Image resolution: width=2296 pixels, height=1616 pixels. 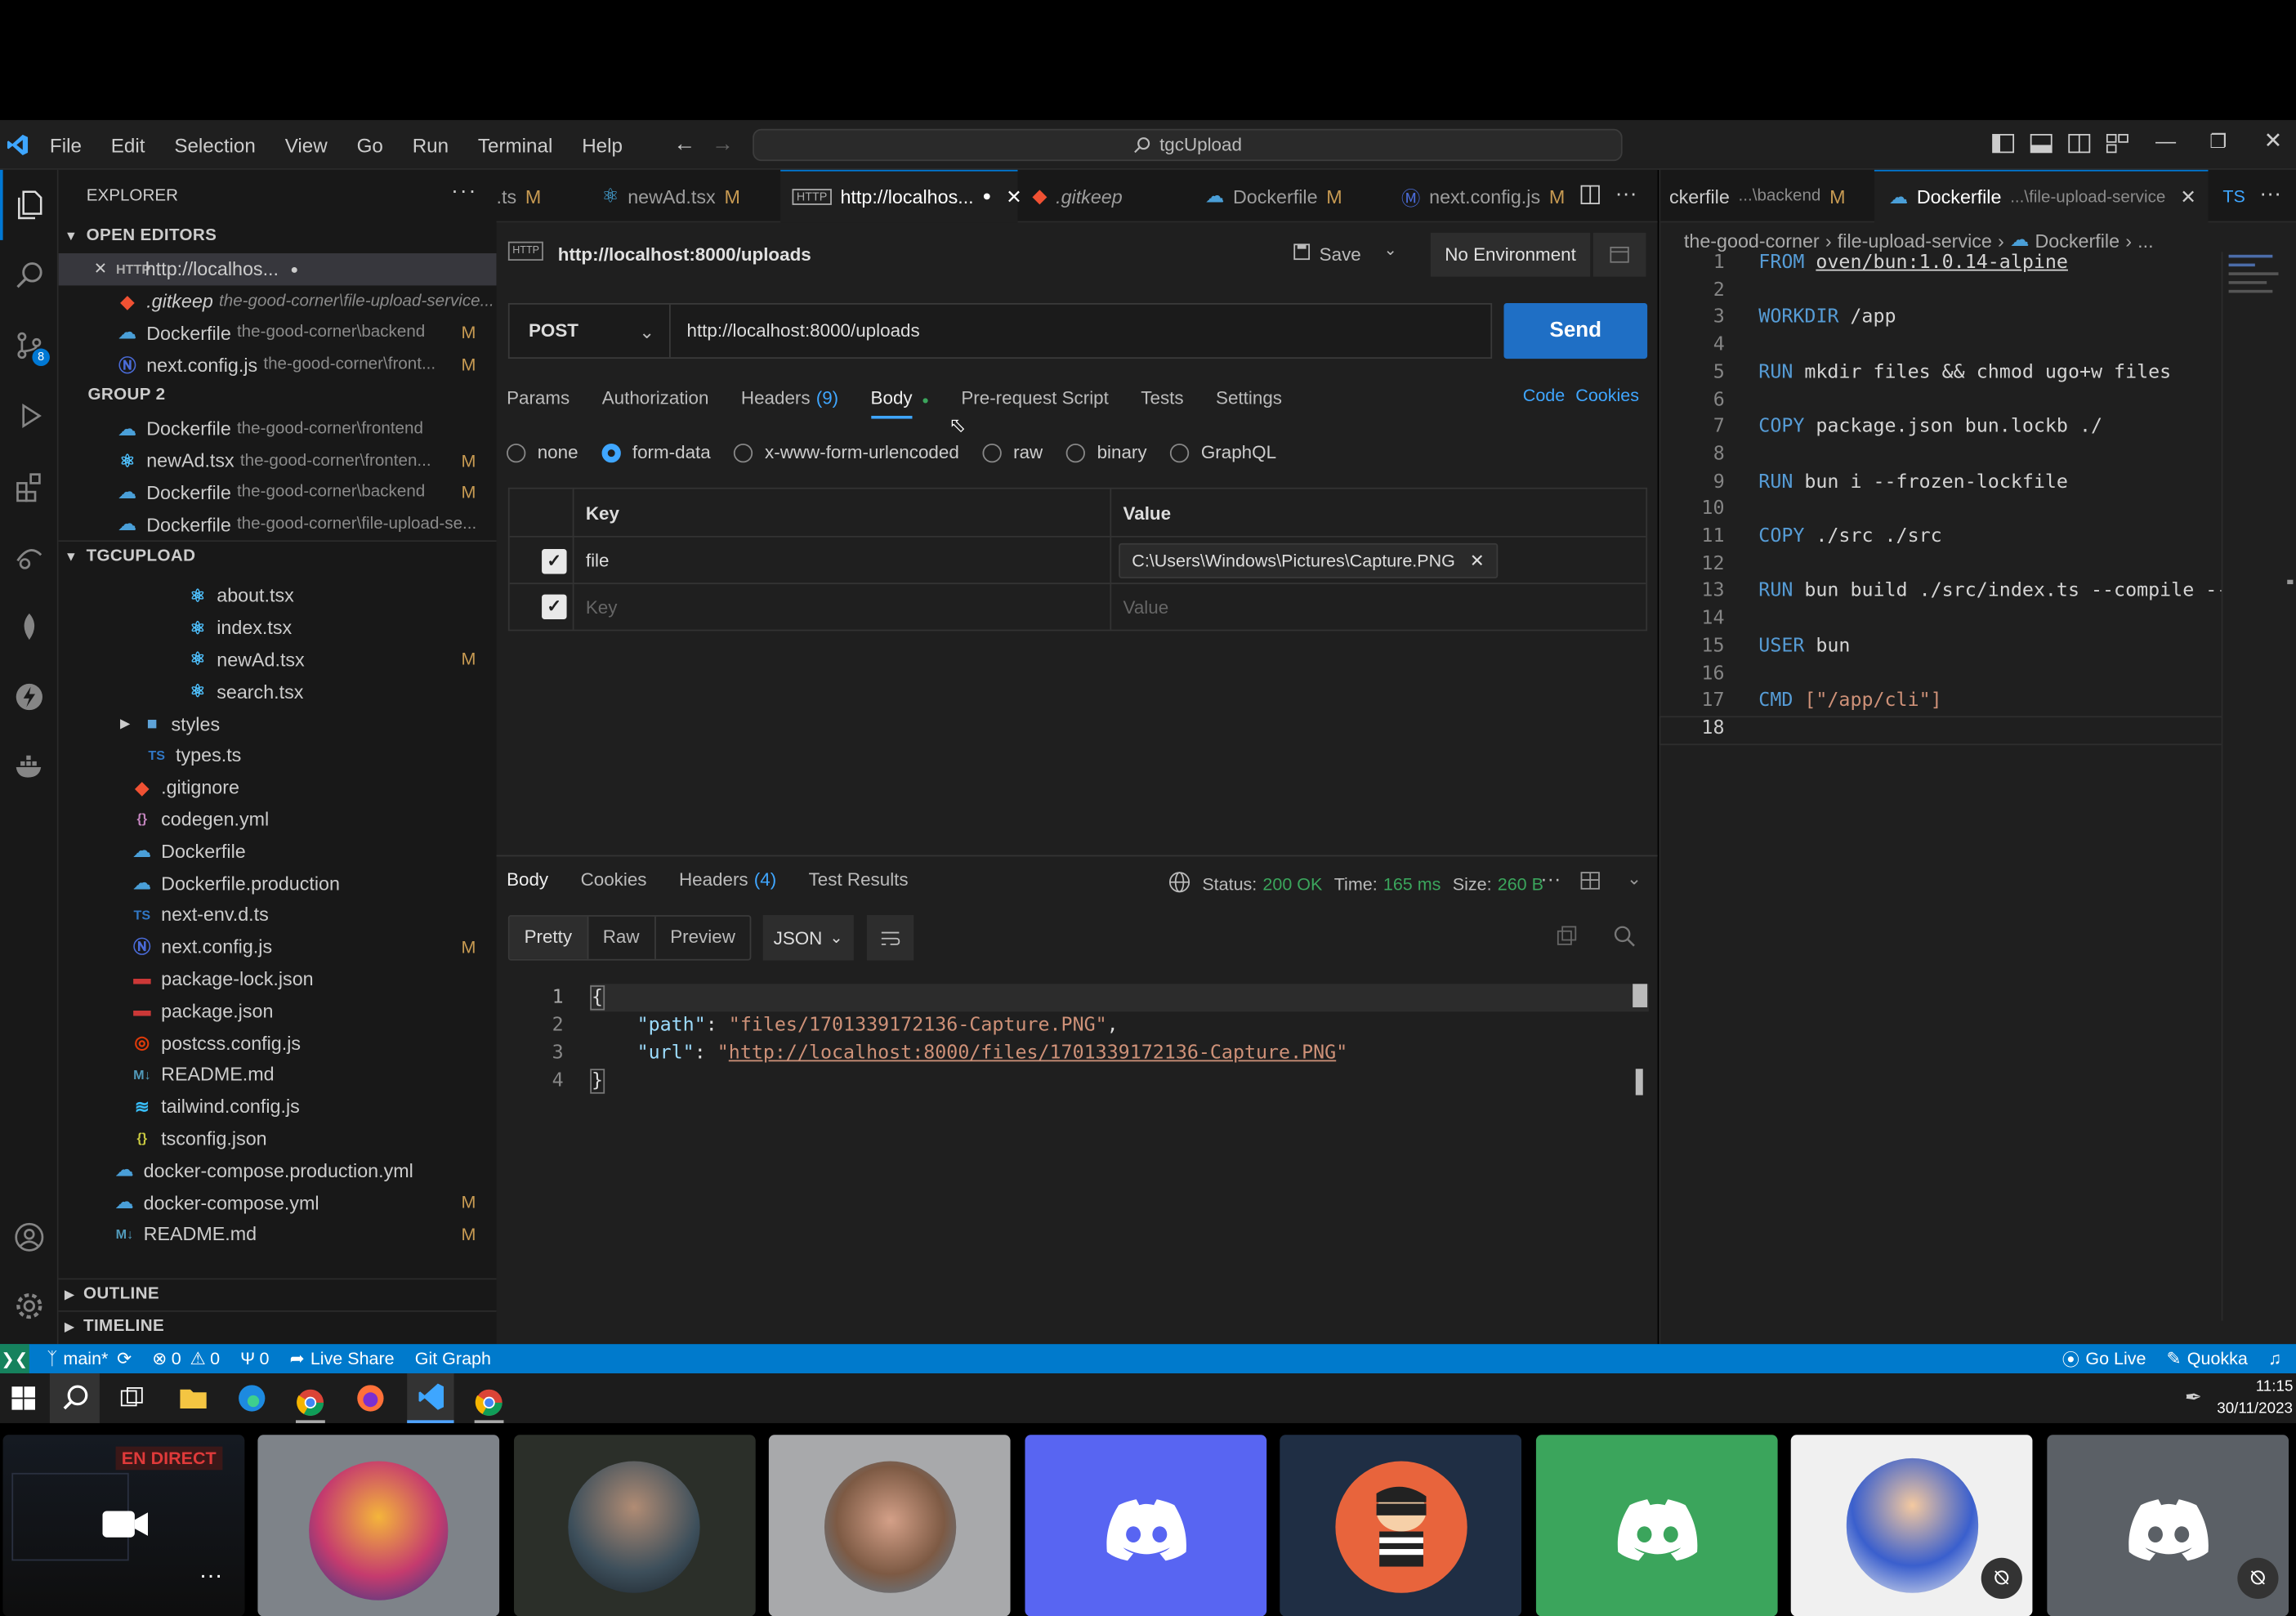 I want to click on tab-dockerfile-upload-service: ☁ Dockerfile ...\file-upload-service ✕, so click(x=2041, y=196).